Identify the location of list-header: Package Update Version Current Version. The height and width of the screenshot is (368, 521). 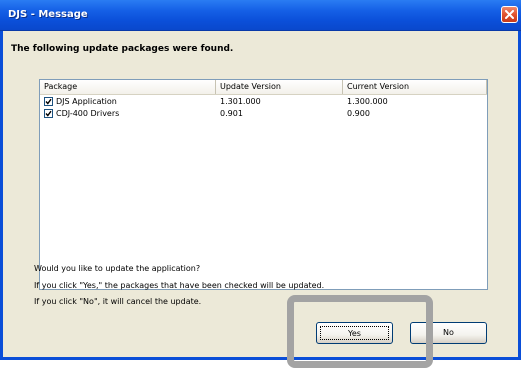
(263, 87).